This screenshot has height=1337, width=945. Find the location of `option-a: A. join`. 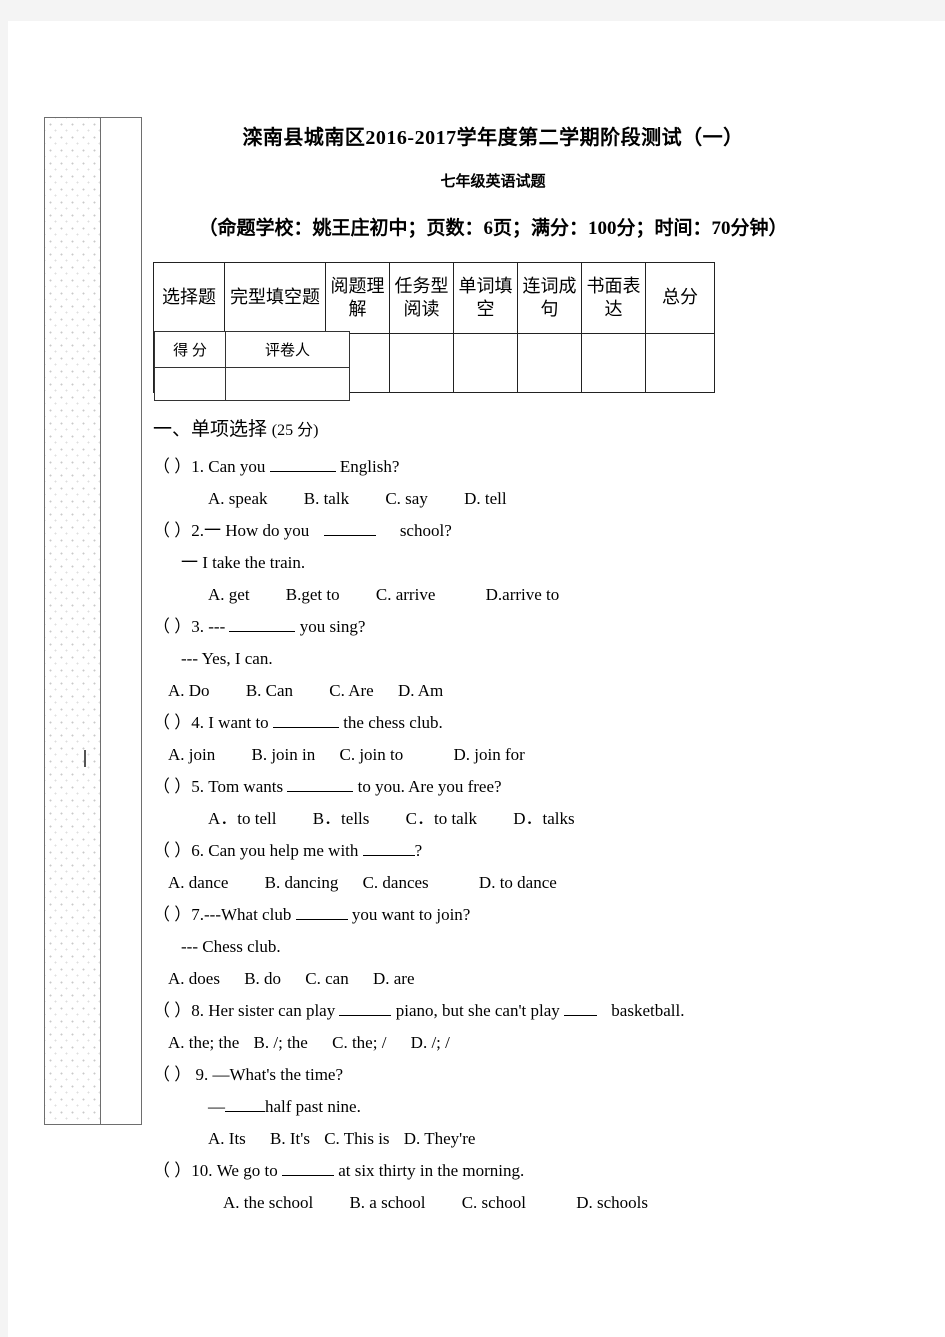

option-a: A. join is located at coordinates (191, 754).